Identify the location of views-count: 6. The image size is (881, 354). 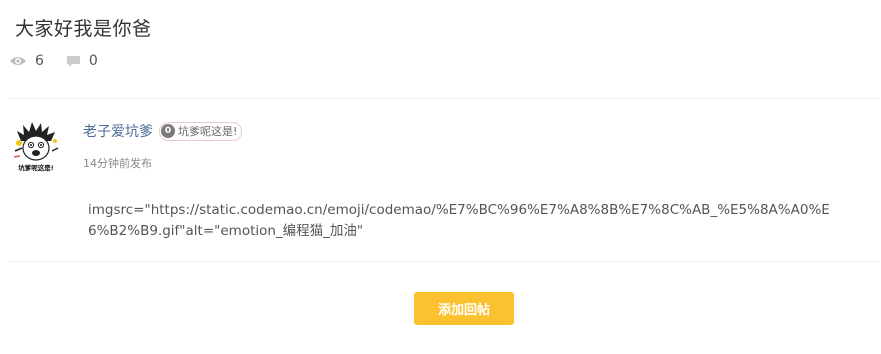
(39, 61).